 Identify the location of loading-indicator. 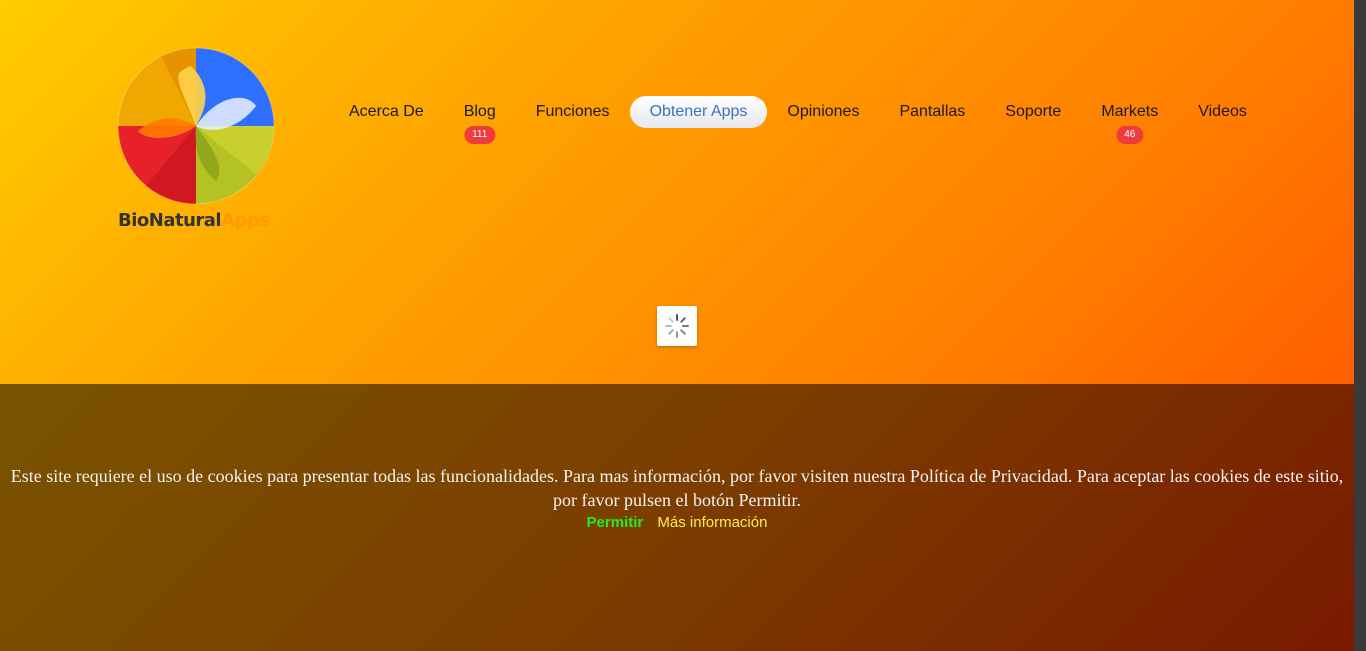
(677, 326).